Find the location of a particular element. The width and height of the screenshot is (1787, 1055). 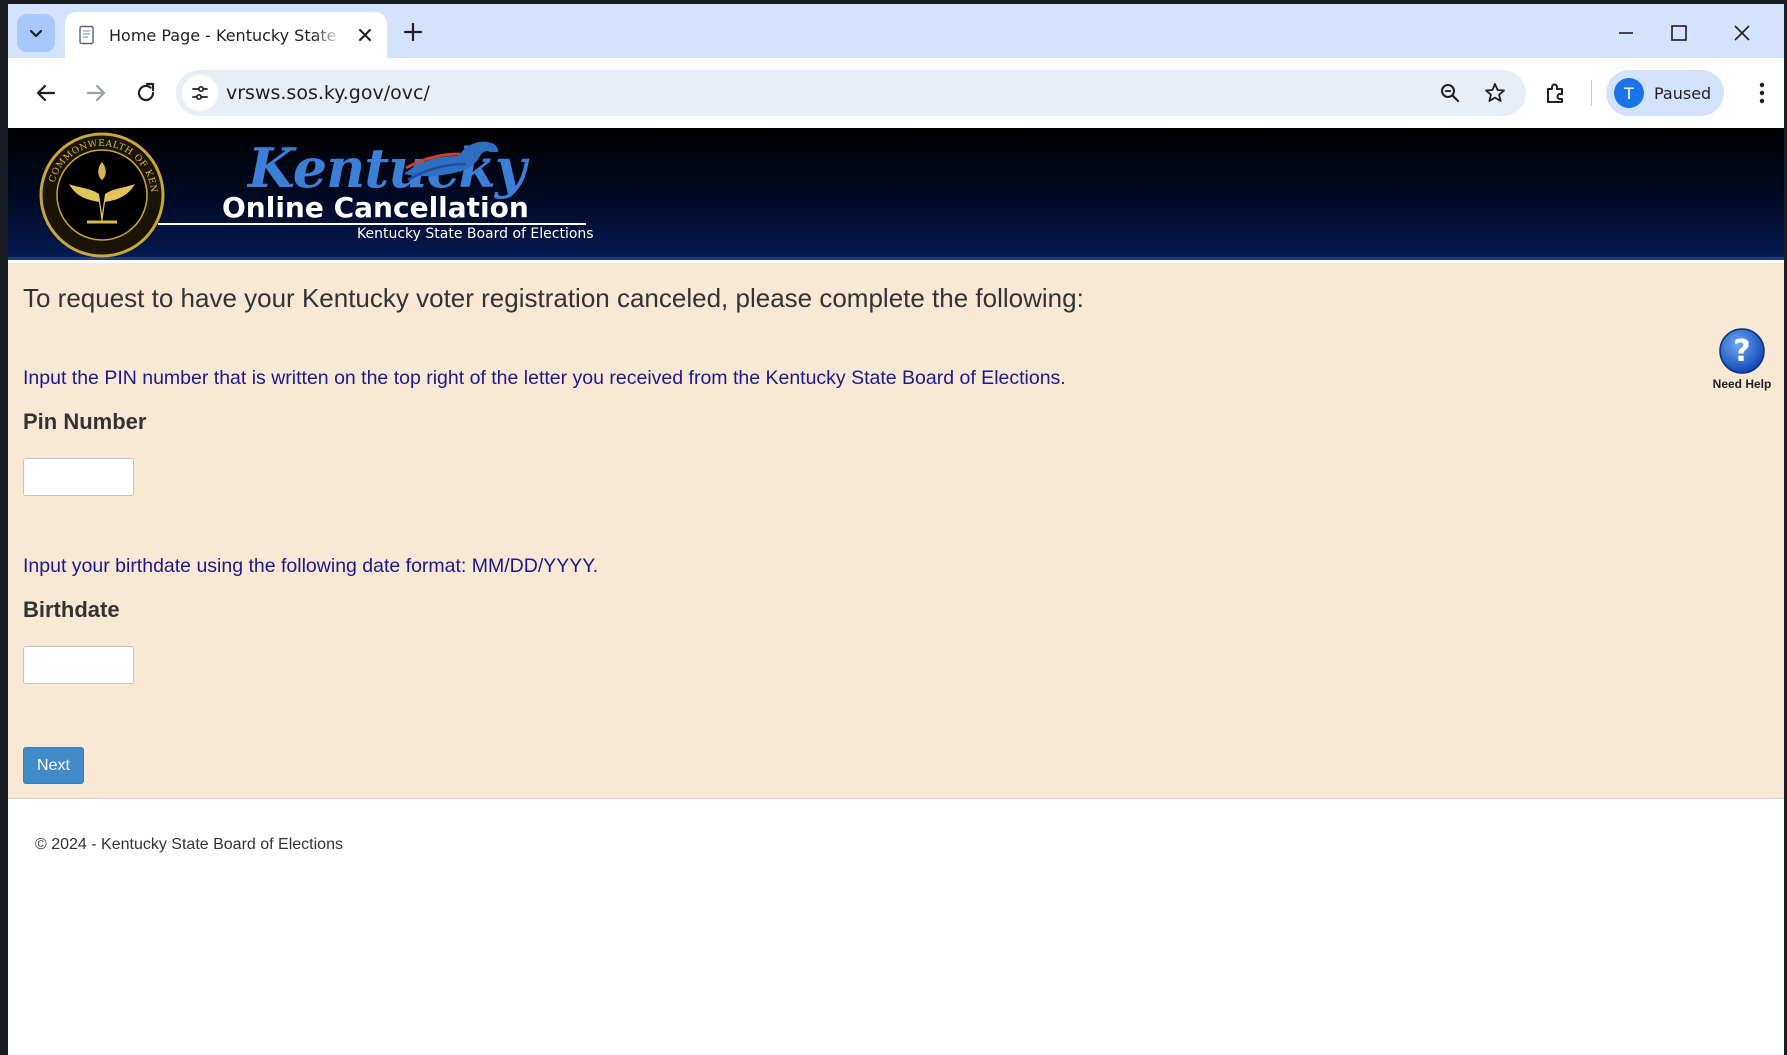

chevron-down-icon is located at coordinates (36, 33).